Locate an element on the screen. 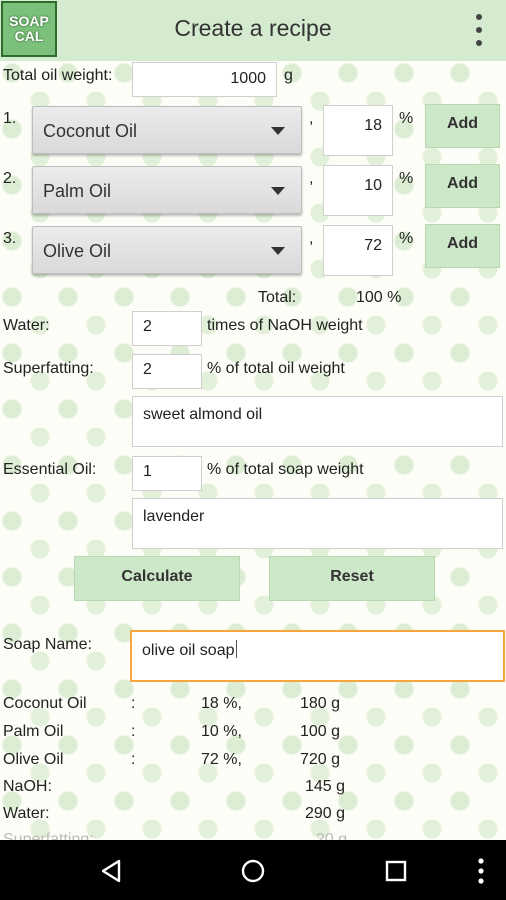  oil-comma-3: , is located at coordinates (311, 238).